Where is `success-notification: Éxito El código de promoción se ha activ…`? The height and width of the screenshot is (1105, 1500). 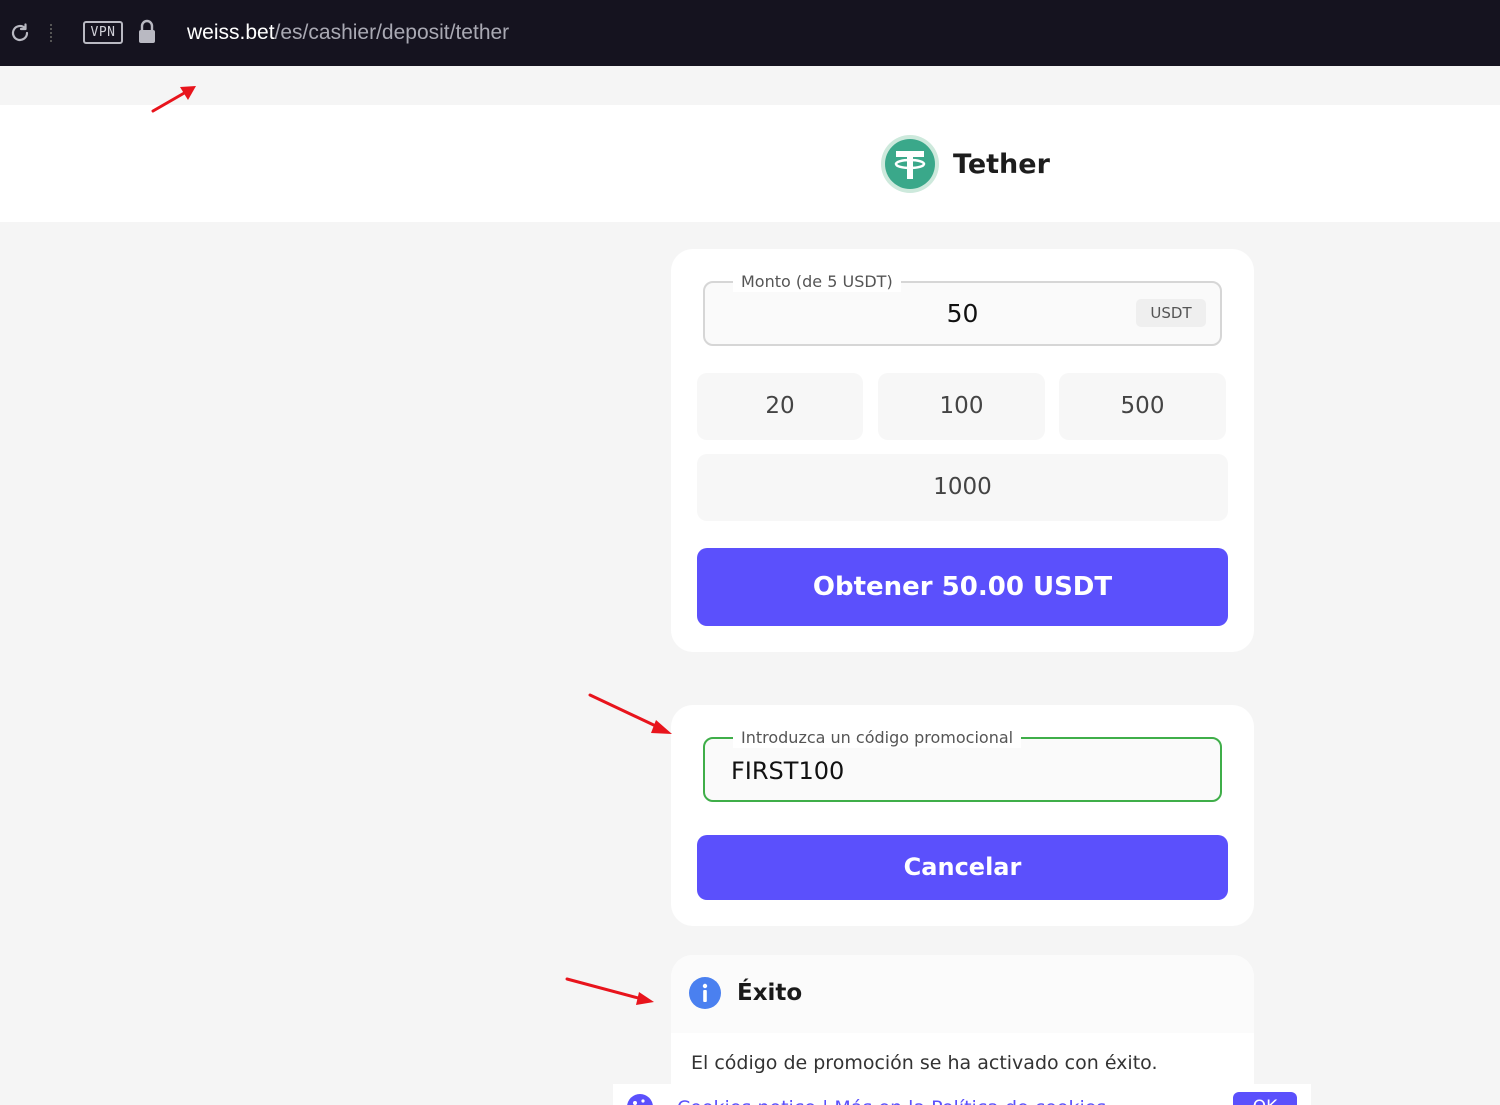 success-notification: Éxito El código de promoción se ha activ… is located at coordinates (962, 1030).